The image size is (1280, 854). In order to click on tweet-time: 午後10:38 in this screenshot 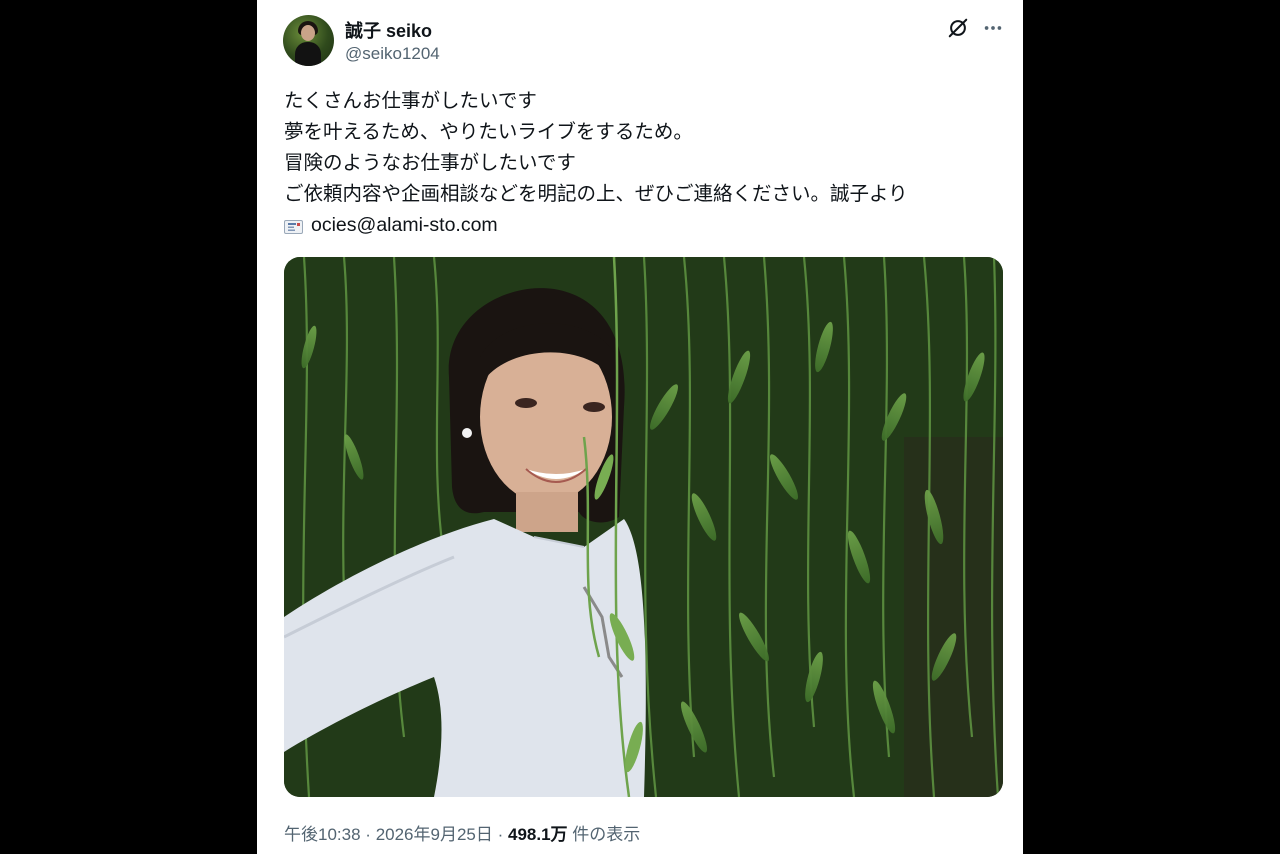, I will do `click(322, 834)`.